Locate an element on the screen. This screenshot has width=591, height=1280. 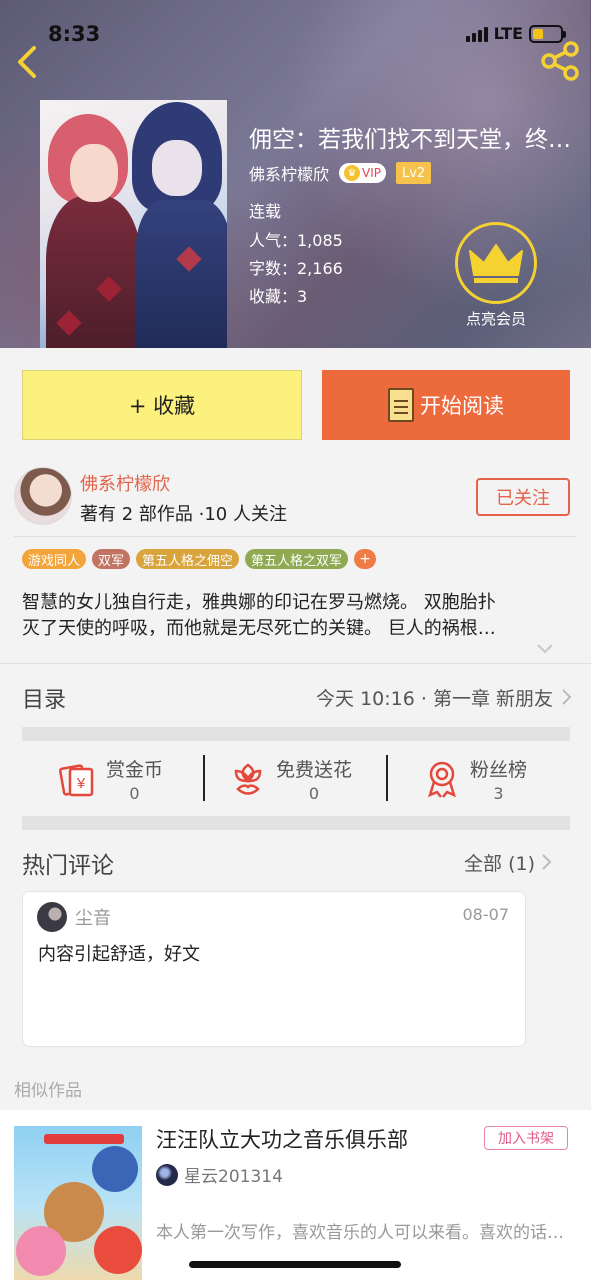
similar-works-label: 相似作品 is located at coordinates (48, 1091).